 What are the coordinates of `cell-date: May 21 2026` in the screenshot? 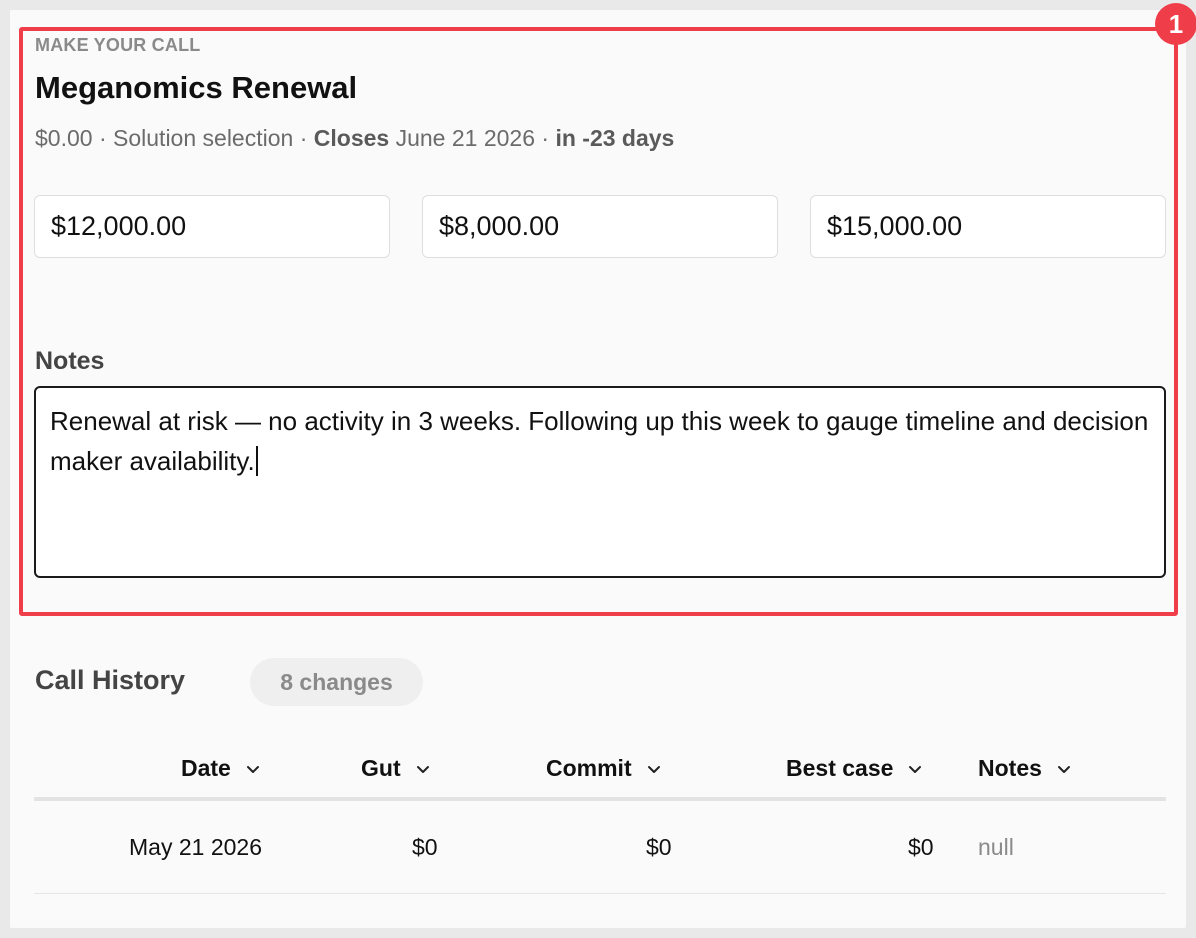 It's located at (195, 847).